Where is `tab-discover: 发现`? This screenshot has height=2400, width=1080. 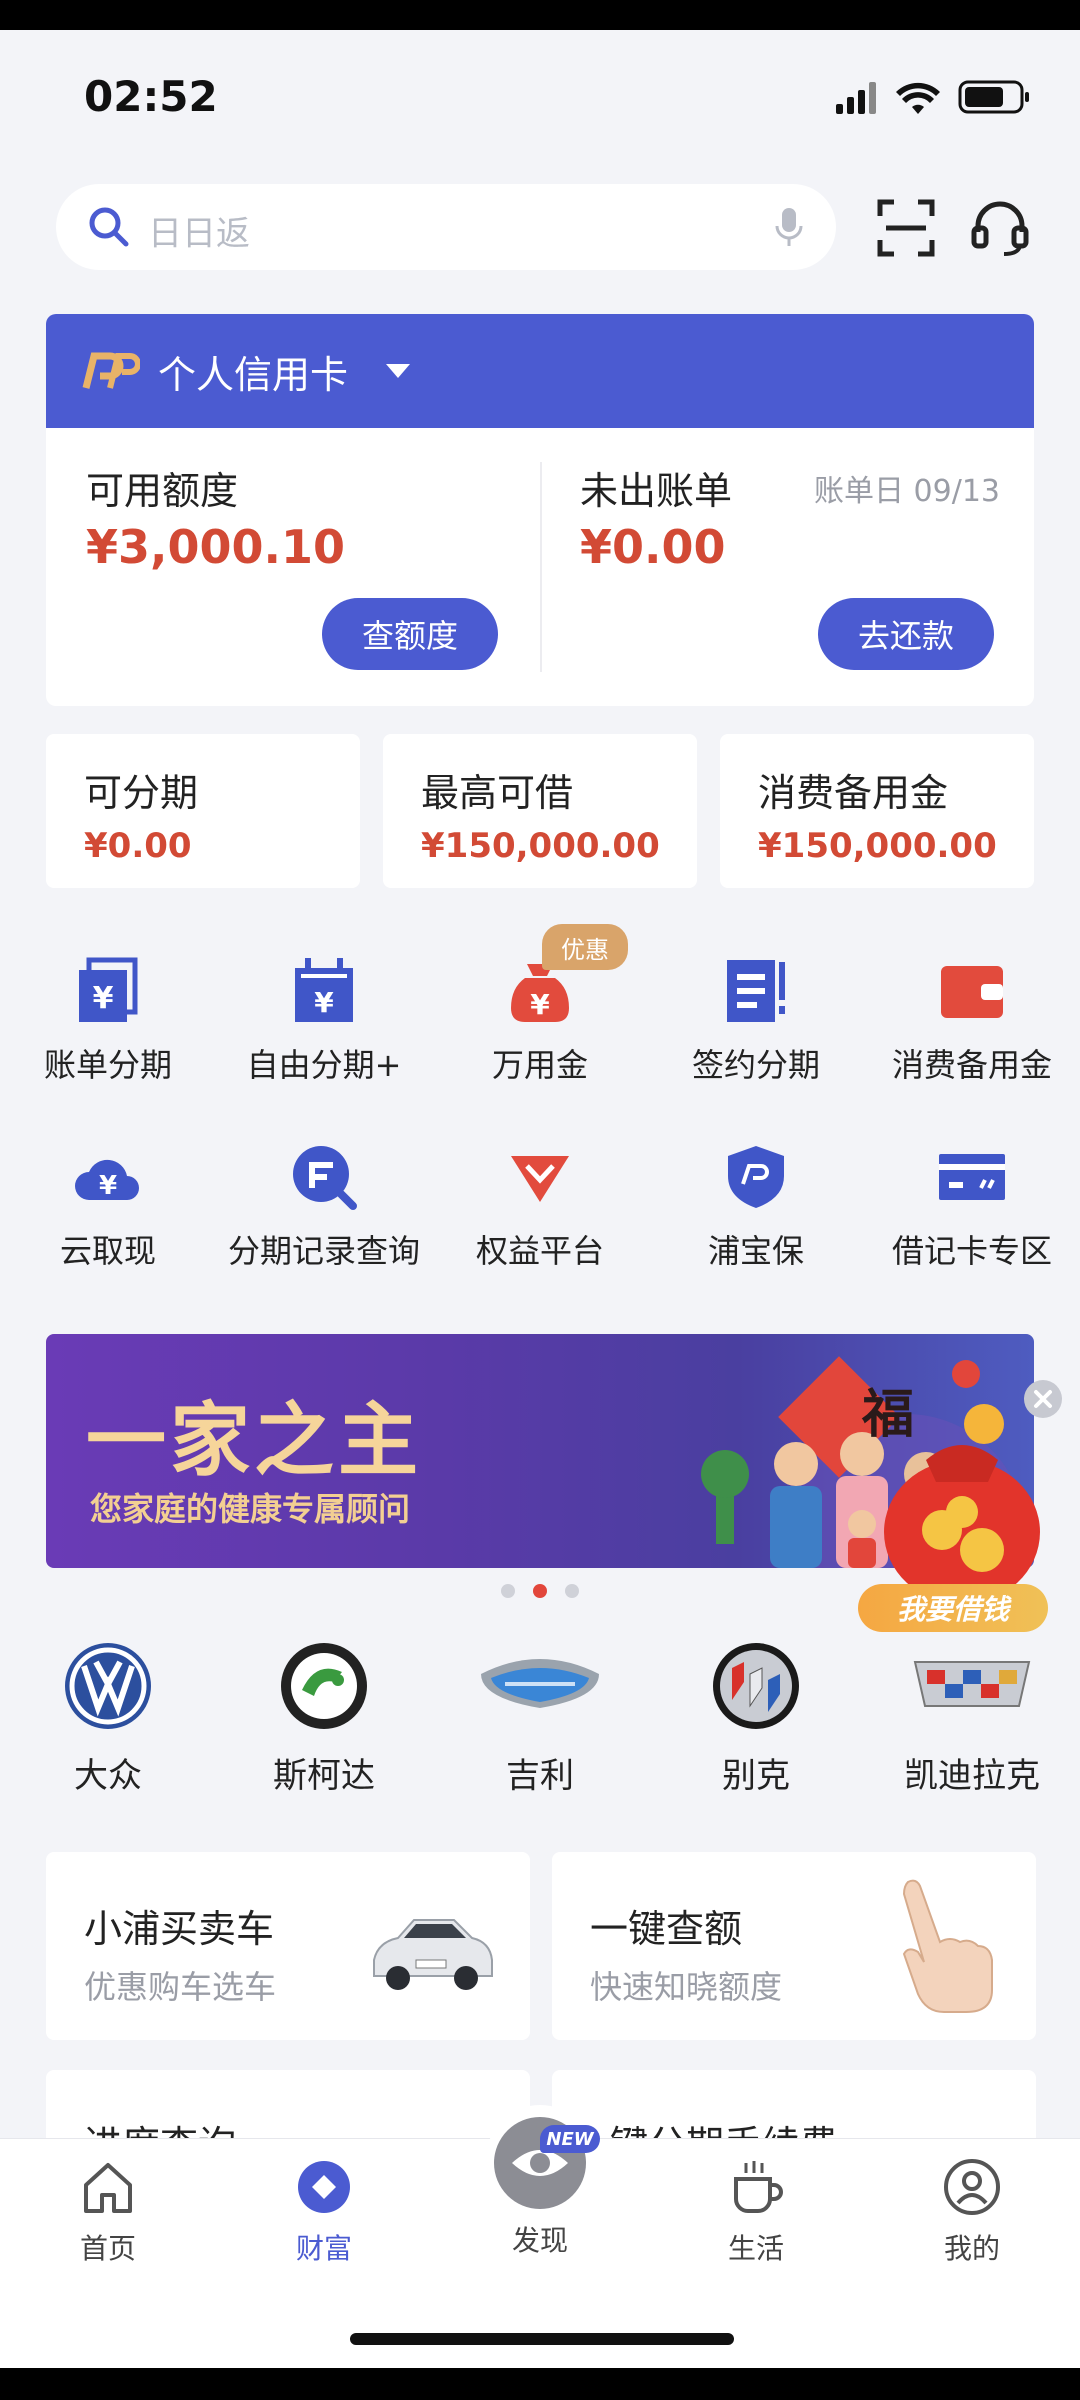
tab-discover: 发现 is located at coordinates (540, 2181).